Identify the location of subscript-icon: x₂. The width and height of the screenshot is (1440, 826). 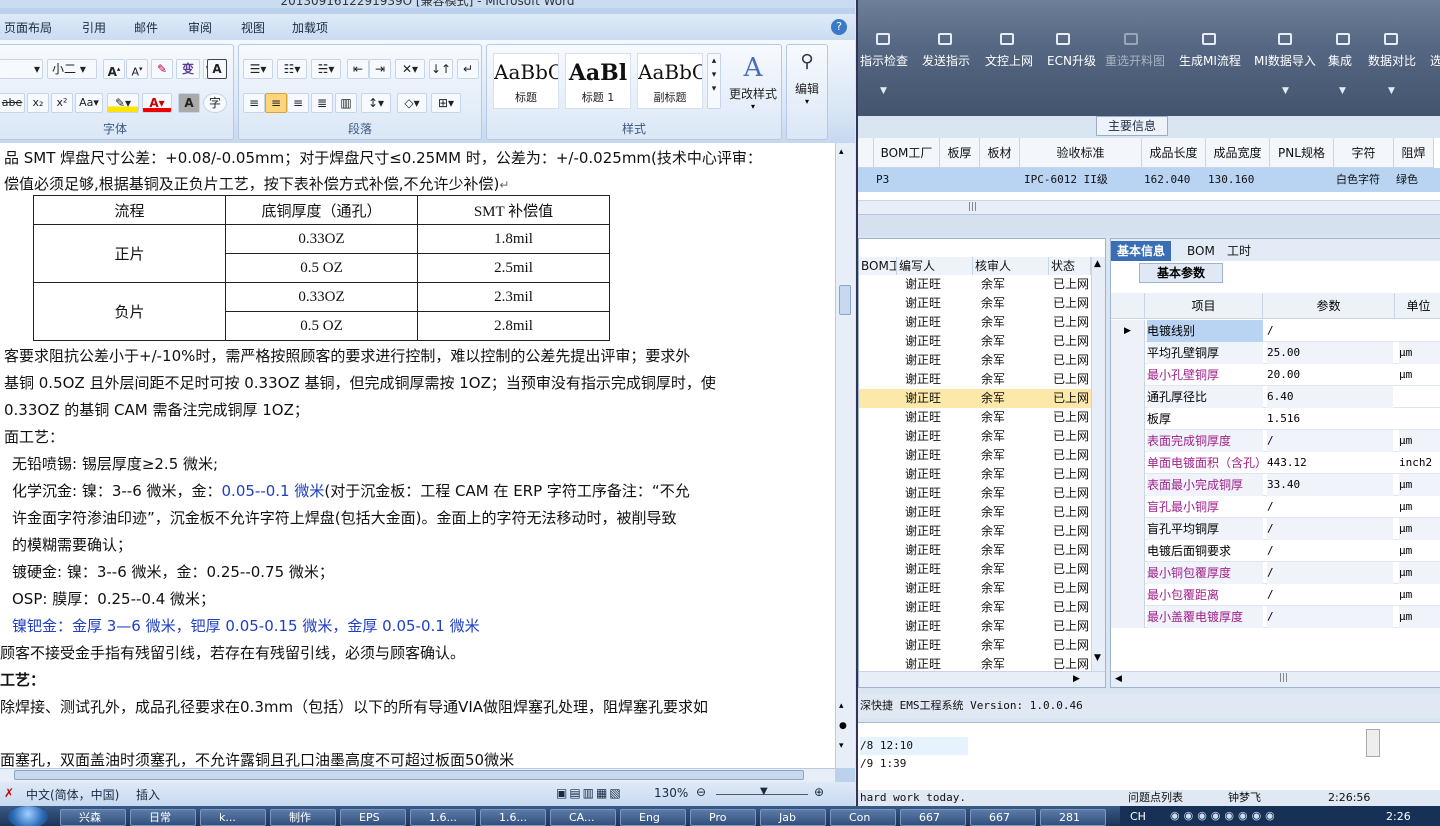
(38, 103).